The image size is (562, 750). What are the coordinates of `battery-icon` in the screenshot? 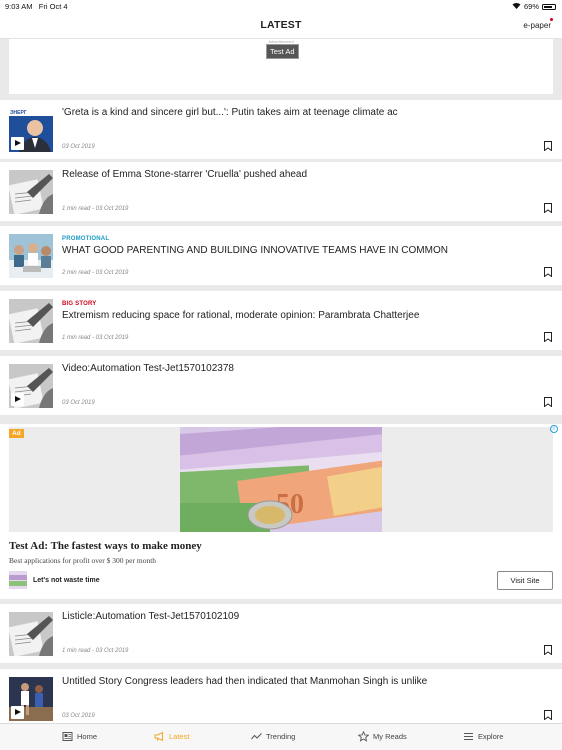 It's located at (549, 6).